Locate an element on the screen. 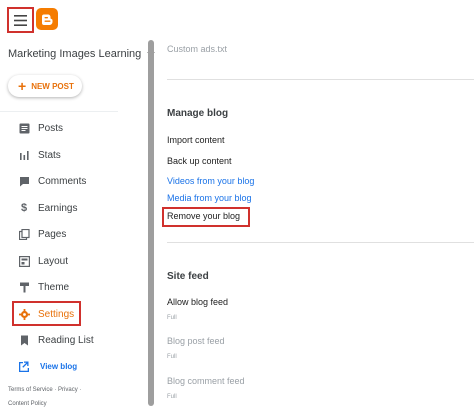 The image size is (474, 410). external-link-icon is located at coordinates (23, 366).